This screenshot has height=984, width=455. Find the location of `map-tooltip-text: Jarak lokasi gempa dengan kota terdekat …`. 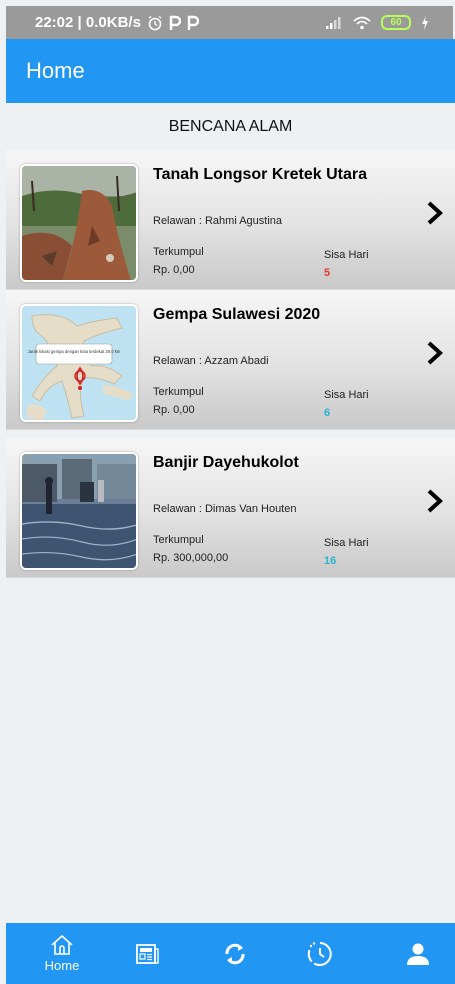

map-tooltip-text: Jarak lokasi gempa dengan kota terdekat … is located at coordinates (74, 351).